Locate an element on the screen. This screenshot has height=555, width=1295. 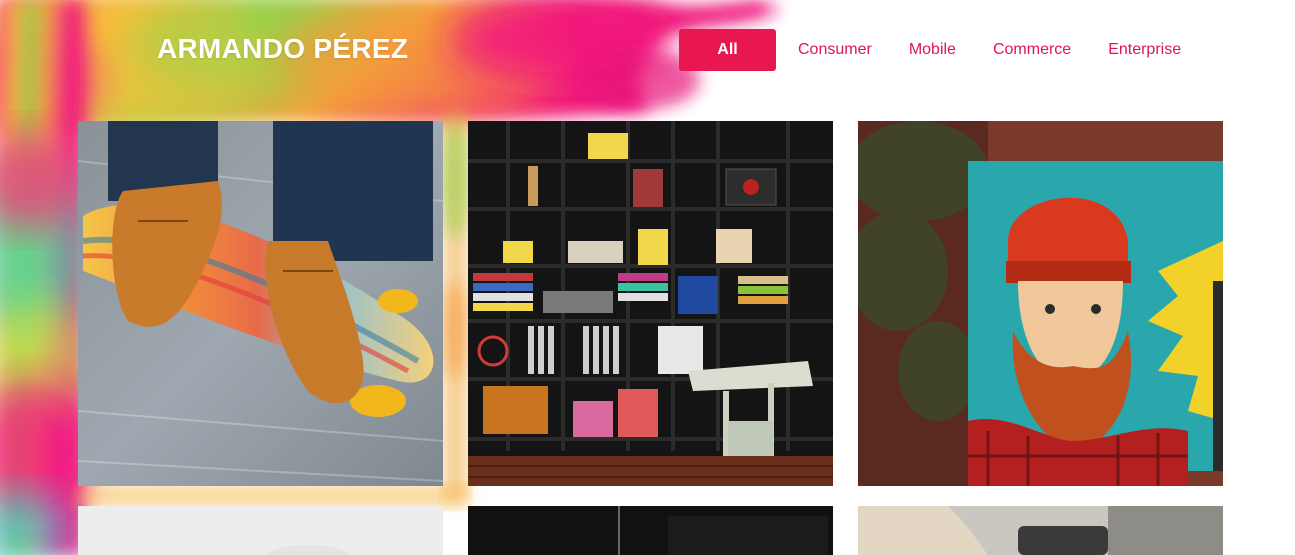
portfolio-item-dark-interior is located at coordinates (650, 530).